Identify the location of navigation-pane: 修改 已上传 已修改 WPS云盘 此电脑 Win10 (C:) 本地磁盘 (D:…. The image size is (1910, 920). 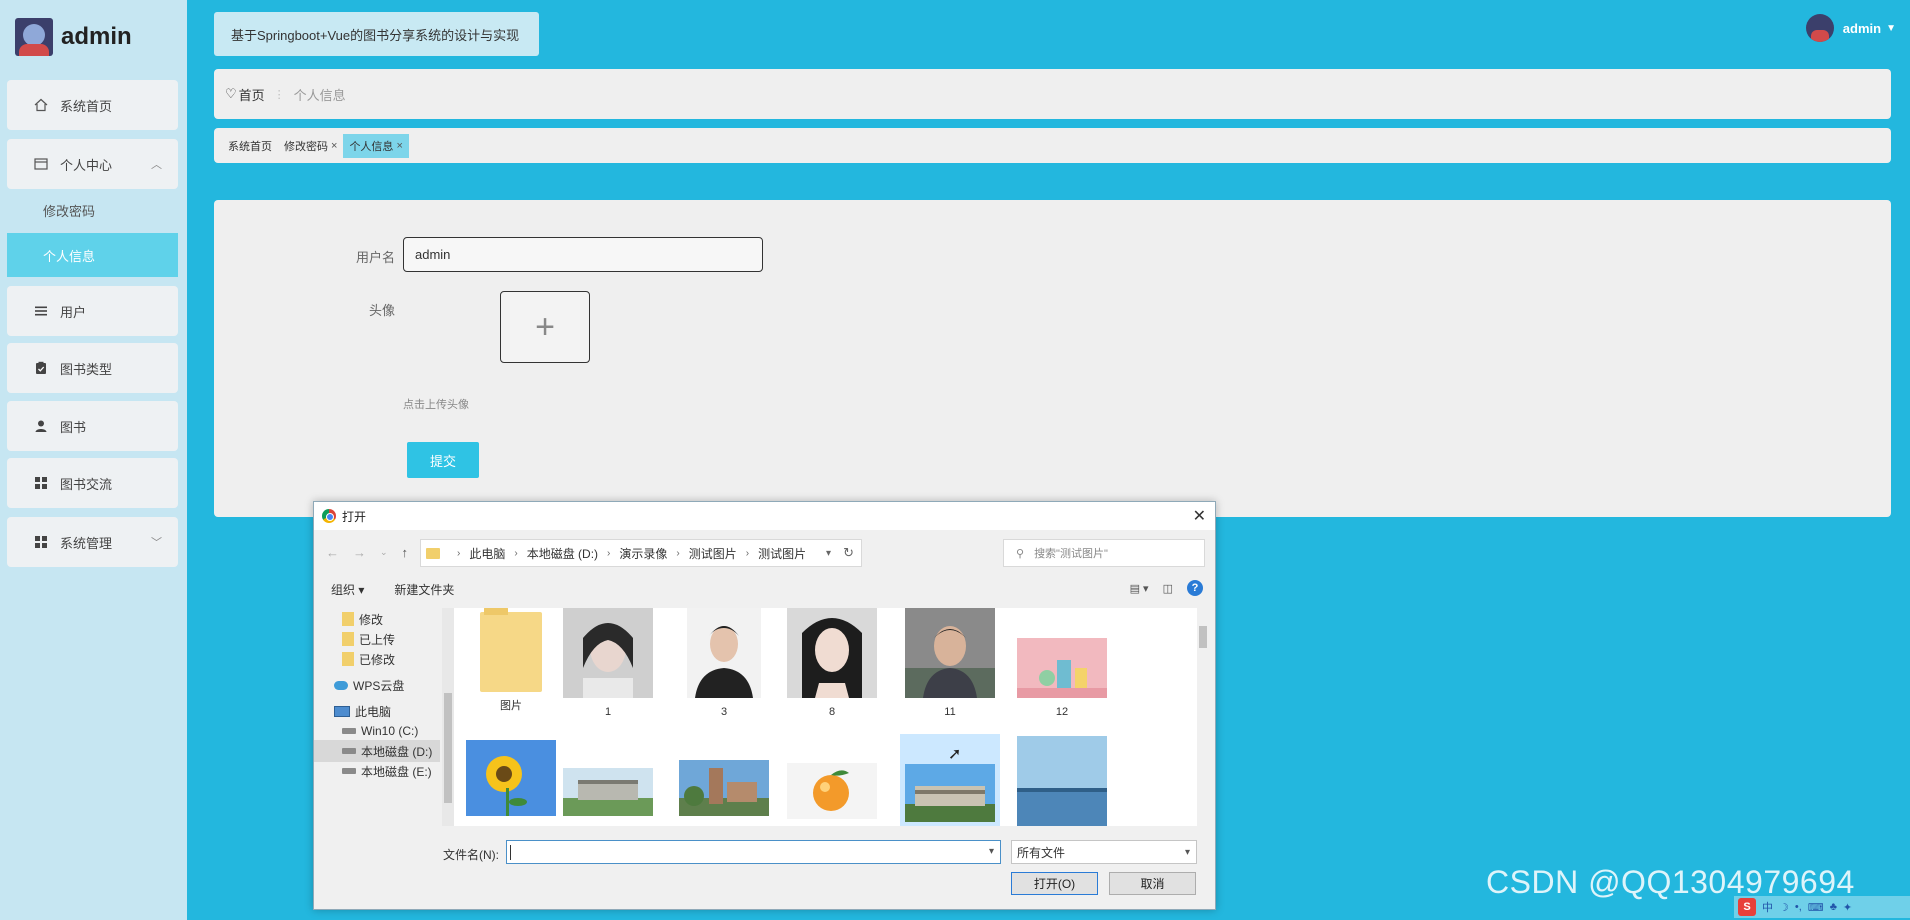
(384, 717).